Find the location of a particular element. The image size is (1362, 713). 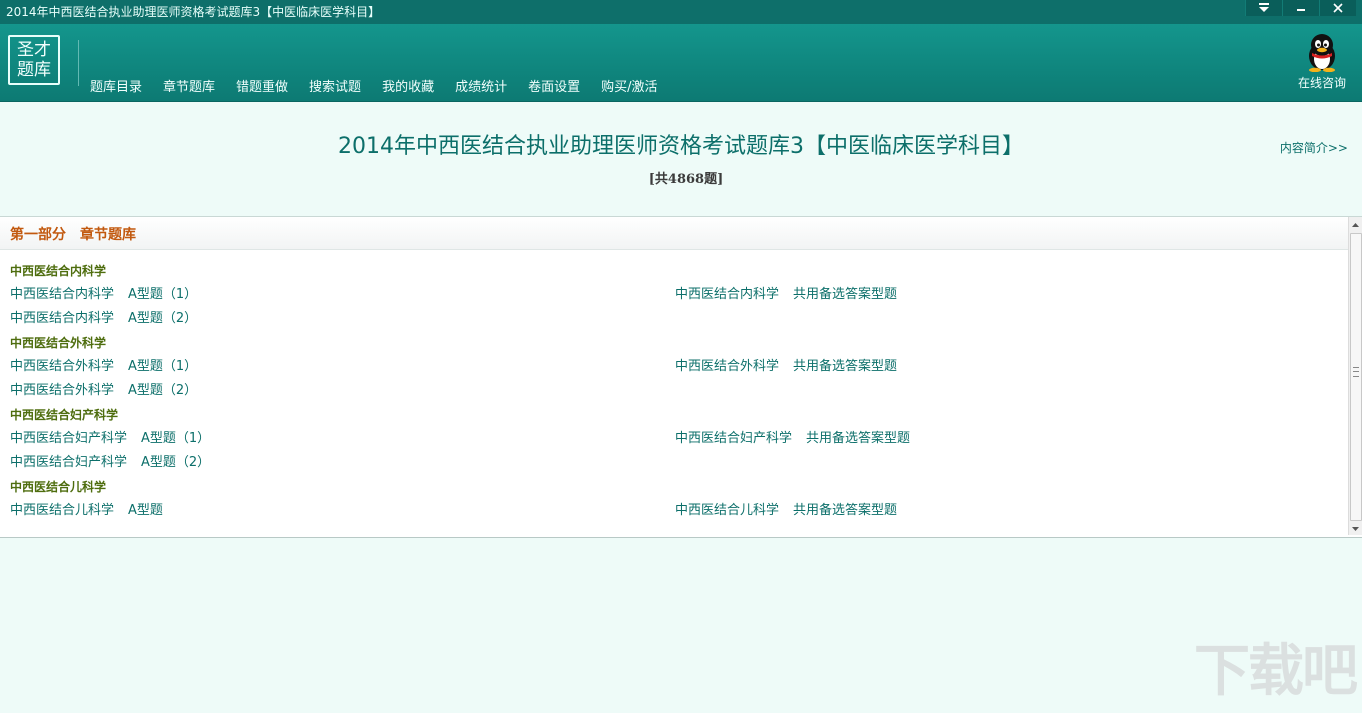

chapter-link: 中西医结合儿科学 A型题 is located at coordinates (86, 511).